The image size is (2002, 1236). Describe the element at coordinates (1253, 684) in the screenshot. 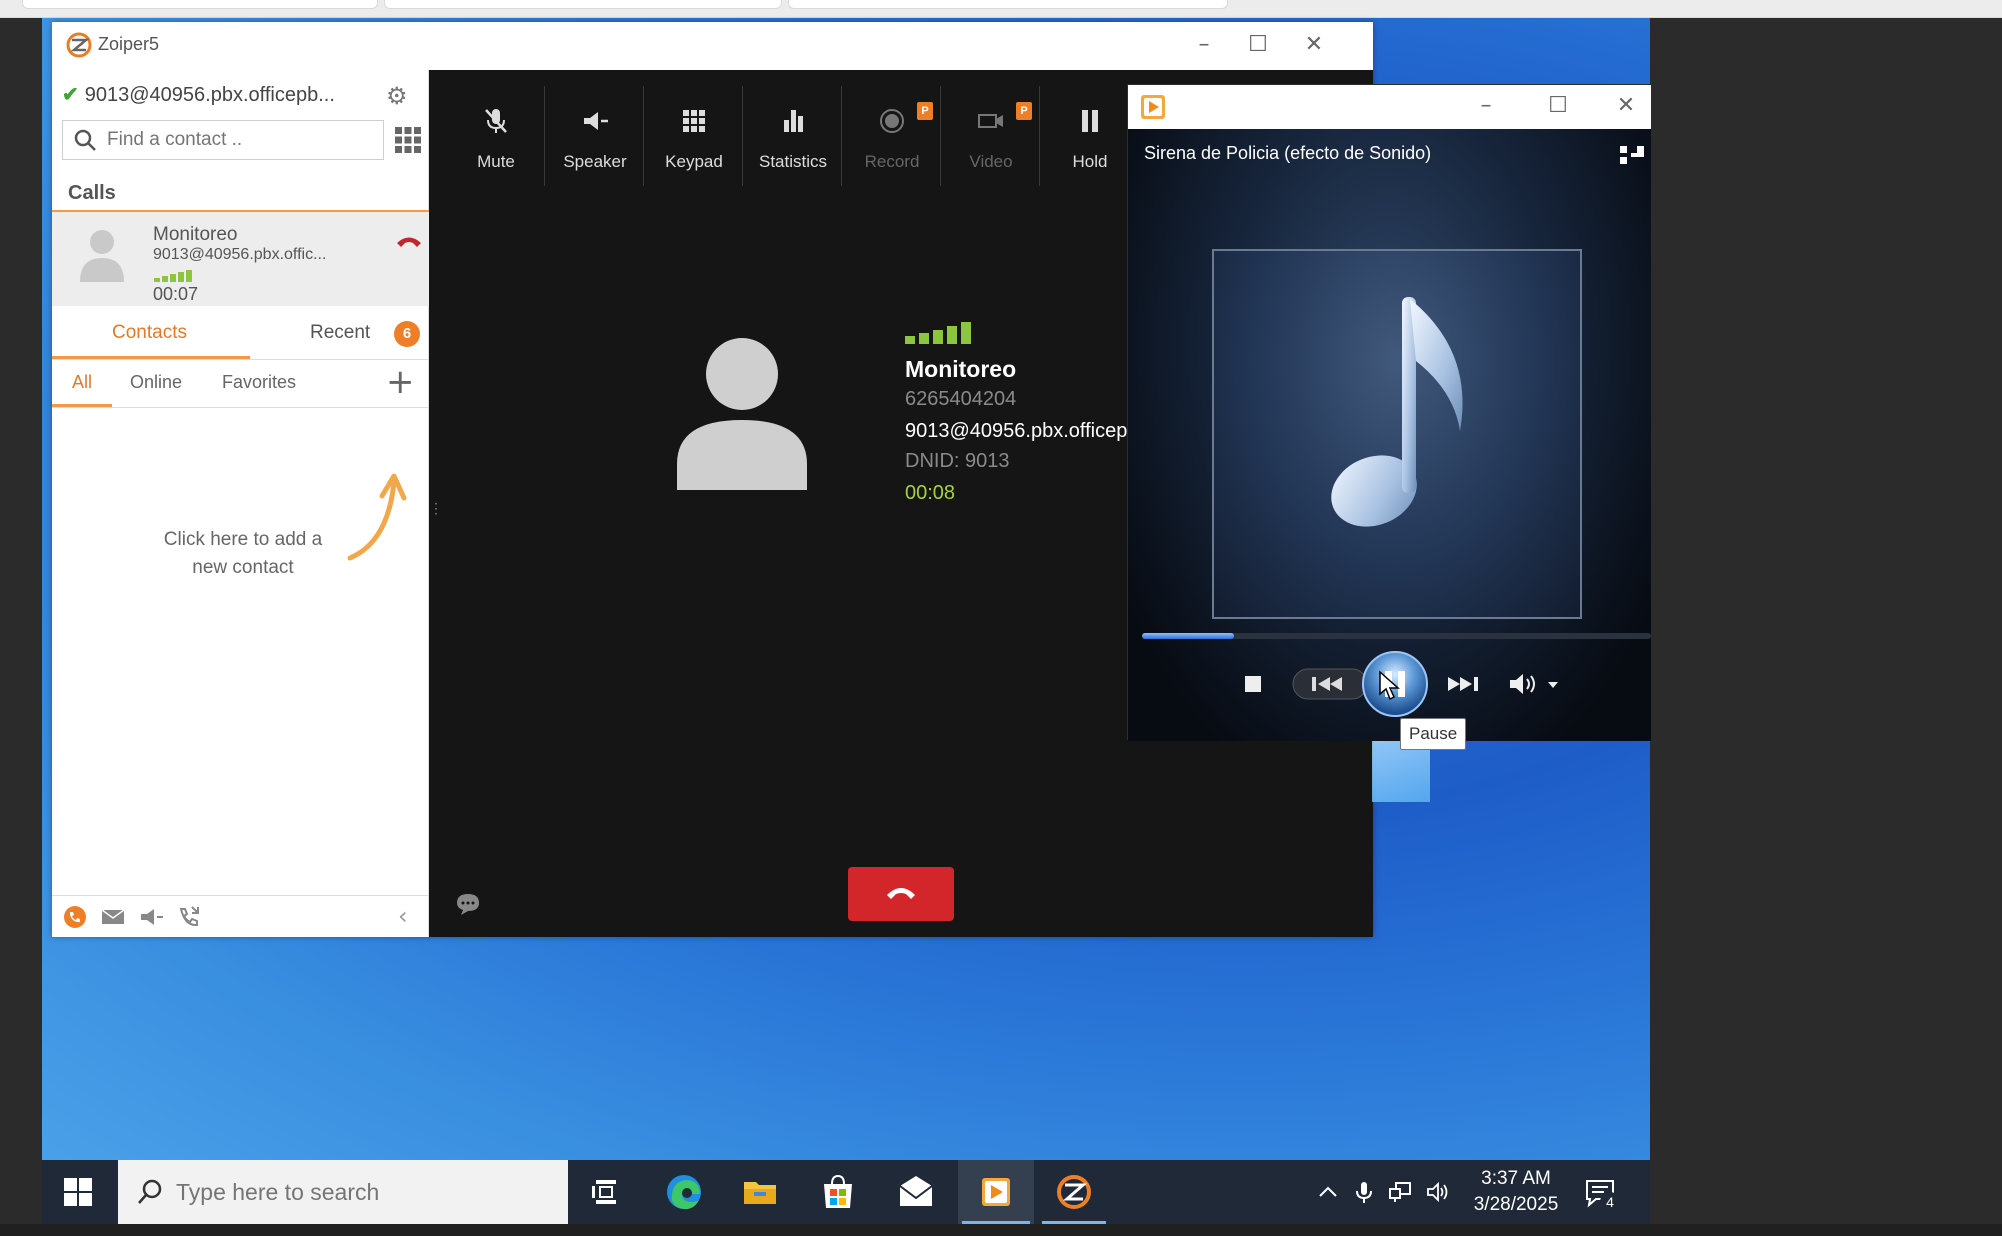

I see `stop-icon` at that location.